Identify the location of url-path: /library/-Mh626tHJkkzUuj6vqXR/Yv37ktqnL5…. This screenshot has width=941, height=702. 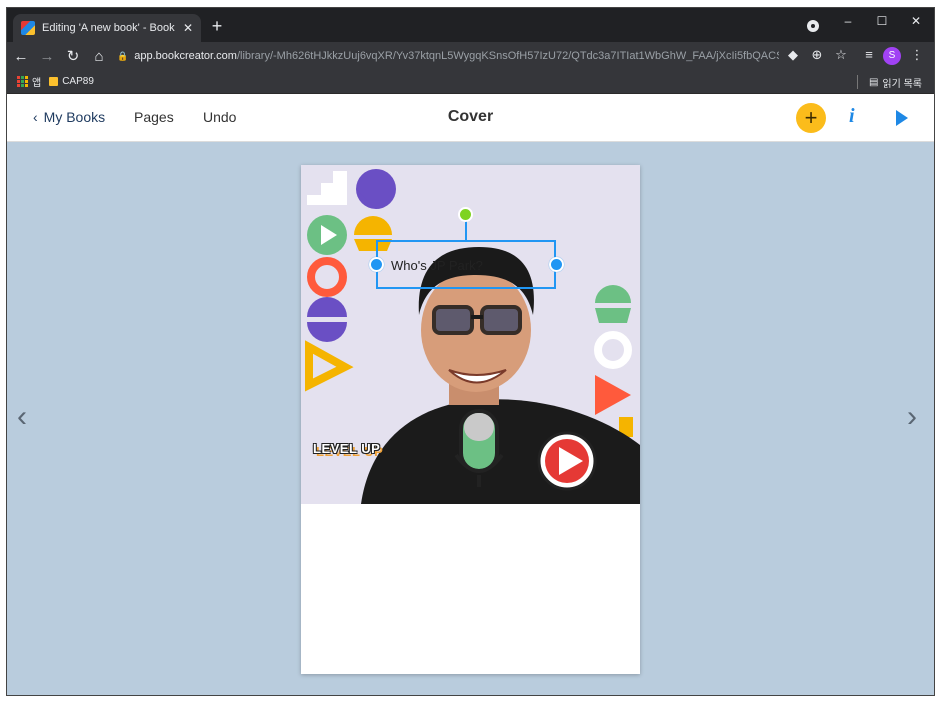
(507, 56).